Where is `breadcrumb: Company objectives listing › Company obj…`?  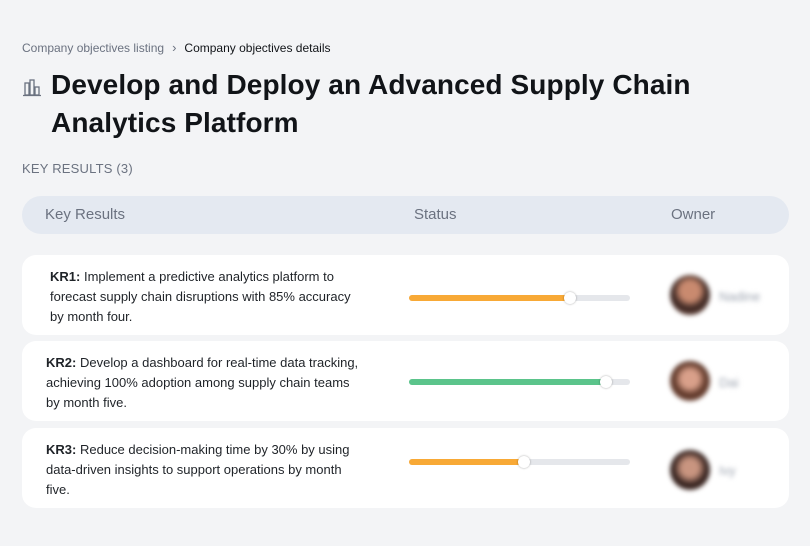
breadcrumb: Company objectives listing › Company obj… is located at coordinates (176, 47).